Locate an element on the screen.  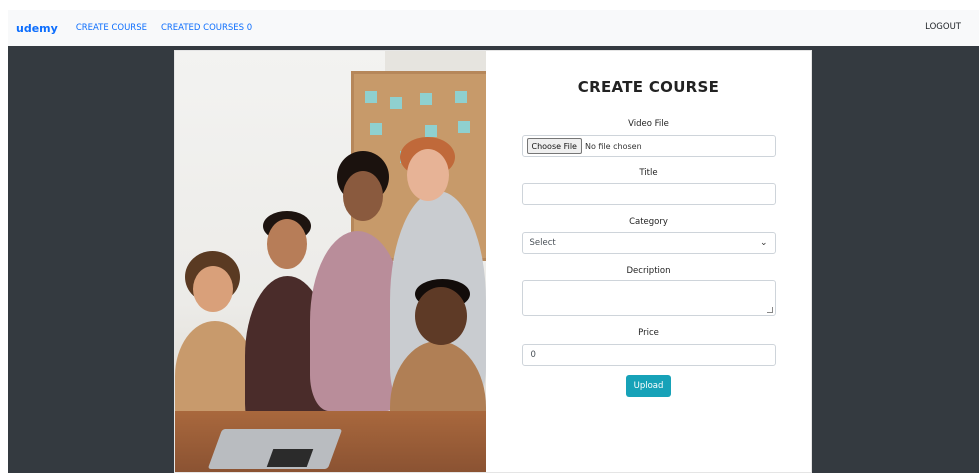
category-label: Category is located at coordinates (648, 222).